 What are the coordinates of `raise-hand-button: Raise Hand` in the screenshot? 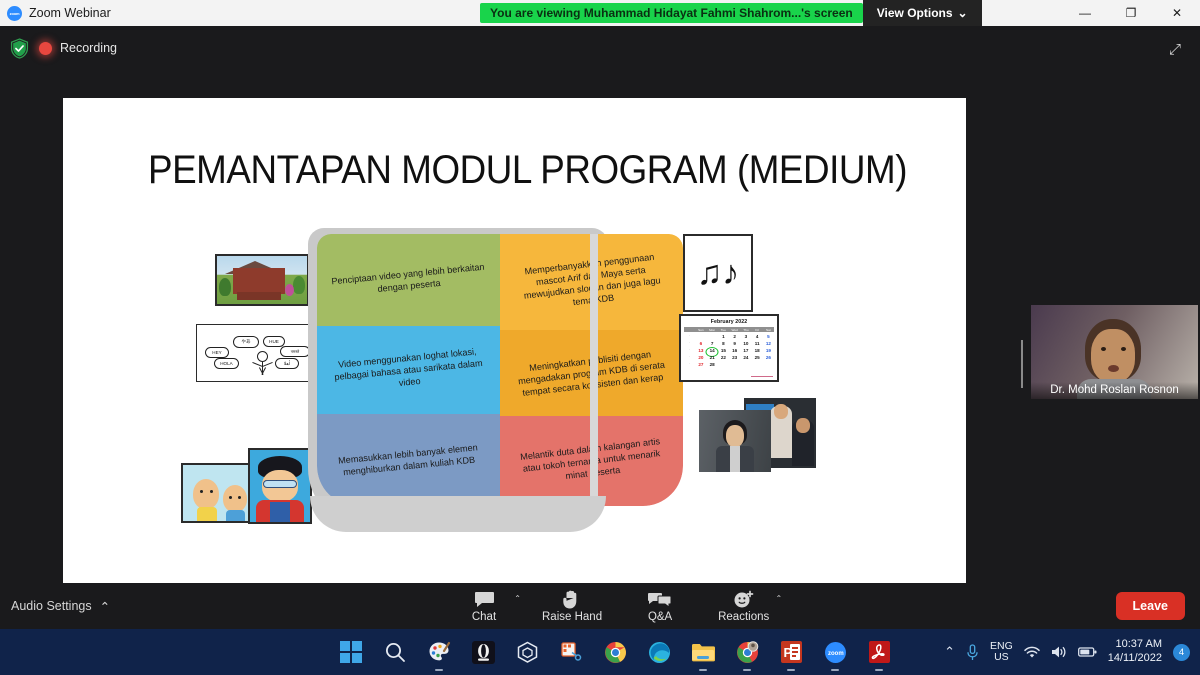 It's located at (572, 606).